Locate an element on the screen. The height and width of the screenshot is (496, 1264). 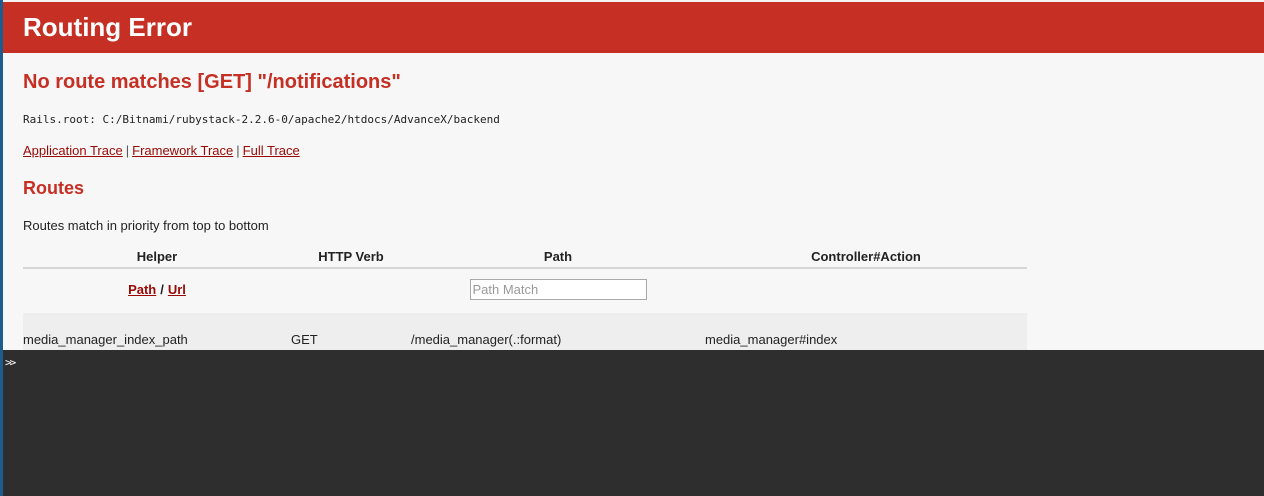
route-helper: media_manager_index_path is located at coordinates (157, 331).